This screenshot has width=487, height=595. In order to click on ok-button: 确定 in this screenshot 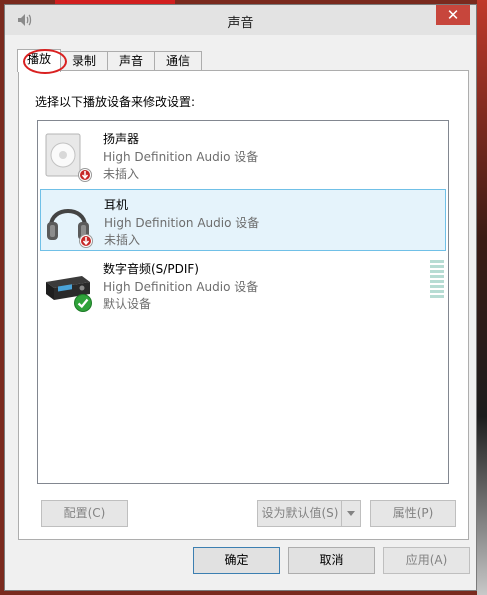, I will do `click(236, 560)`.